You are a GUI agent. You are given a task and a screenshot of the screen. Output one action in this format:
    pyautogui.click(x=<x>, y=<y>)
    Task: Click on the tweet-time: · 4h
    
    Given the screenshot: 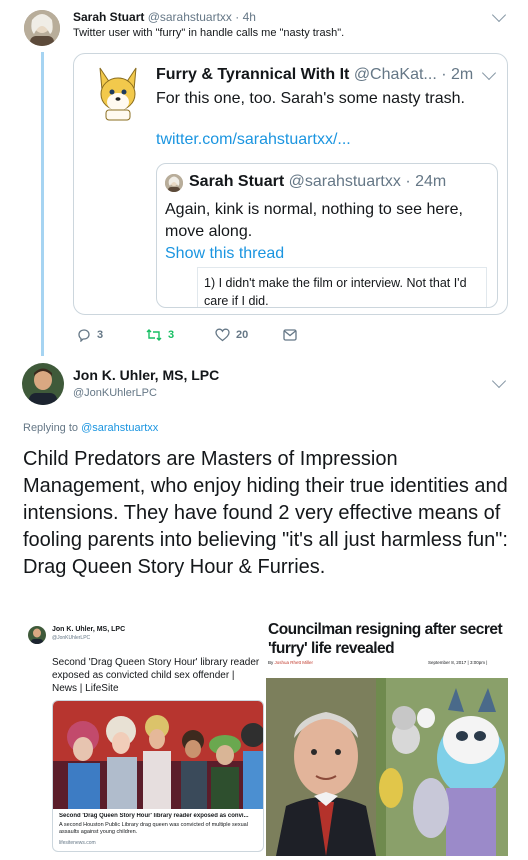 What is the action you would take?
    pyautogui.click(x=245, y=17)
    